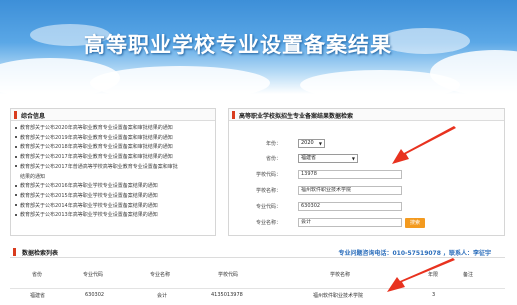  I want to click on column-header: 学校代码, so click(228, 275).